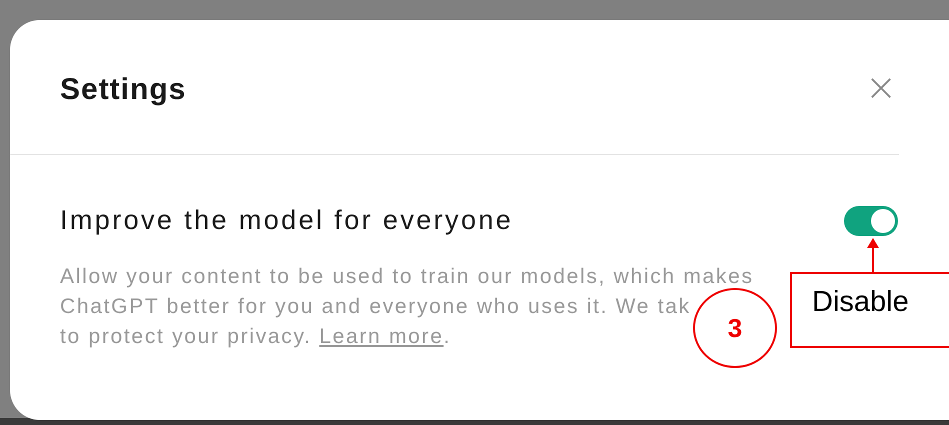 The image size is (949, 425). What do you see at coordinates (375, 307) in the screenshot?
I see `description-line: ChatGPT better for you and everyone who uses it. We tak` at bounding box center [375, 307].